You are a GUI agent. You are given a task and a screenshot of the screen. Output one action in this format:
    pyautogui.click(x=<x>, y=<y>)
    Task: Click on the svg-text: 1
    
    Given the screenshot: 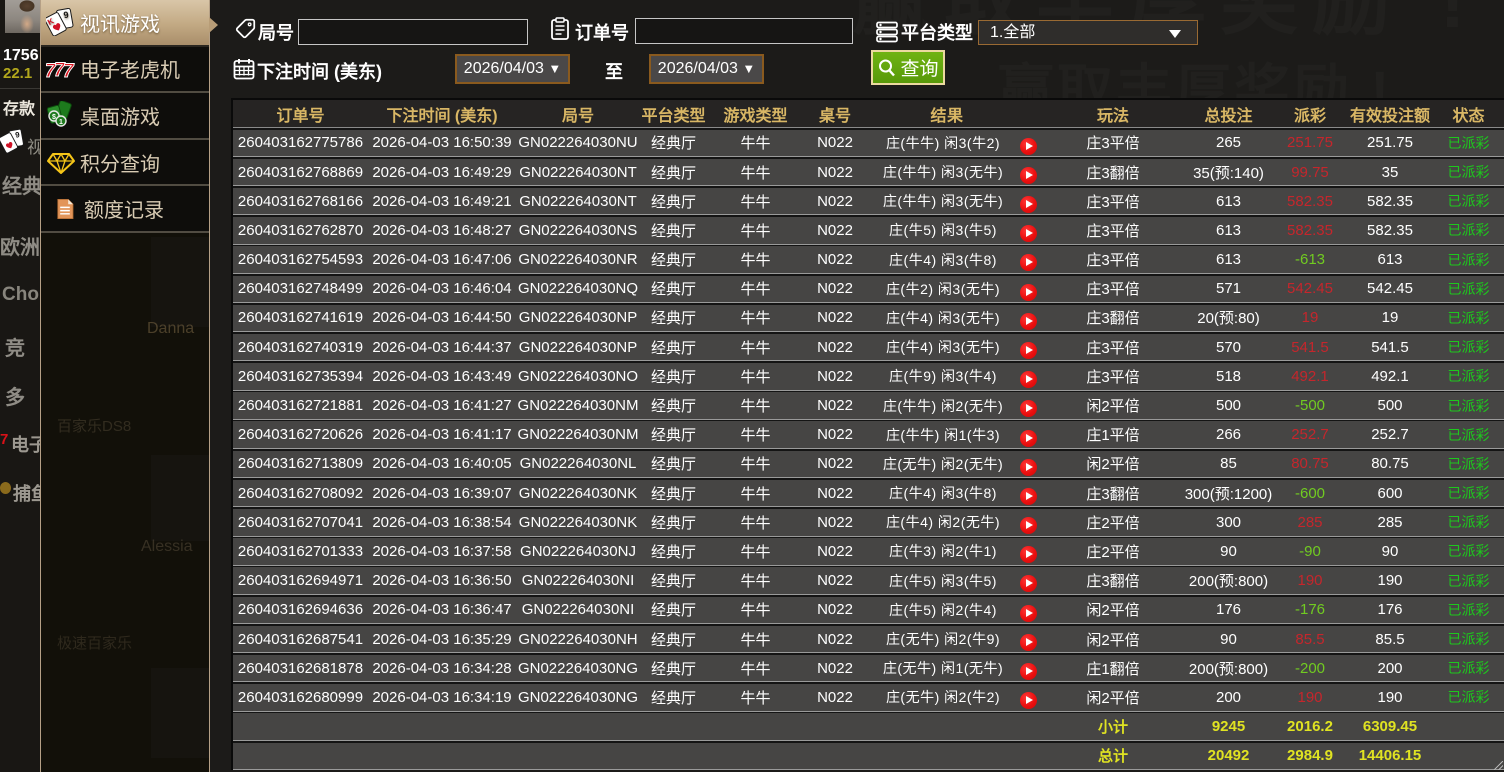 What is the action you would take?
    pyautogui.click(x=61, y=122)
    